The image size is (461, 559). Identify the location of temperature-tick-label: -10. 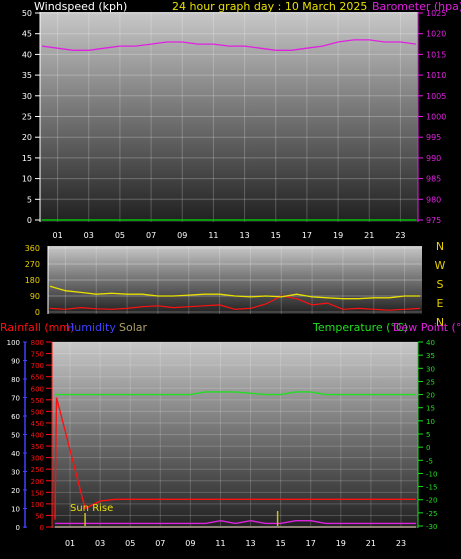
(431, 474).